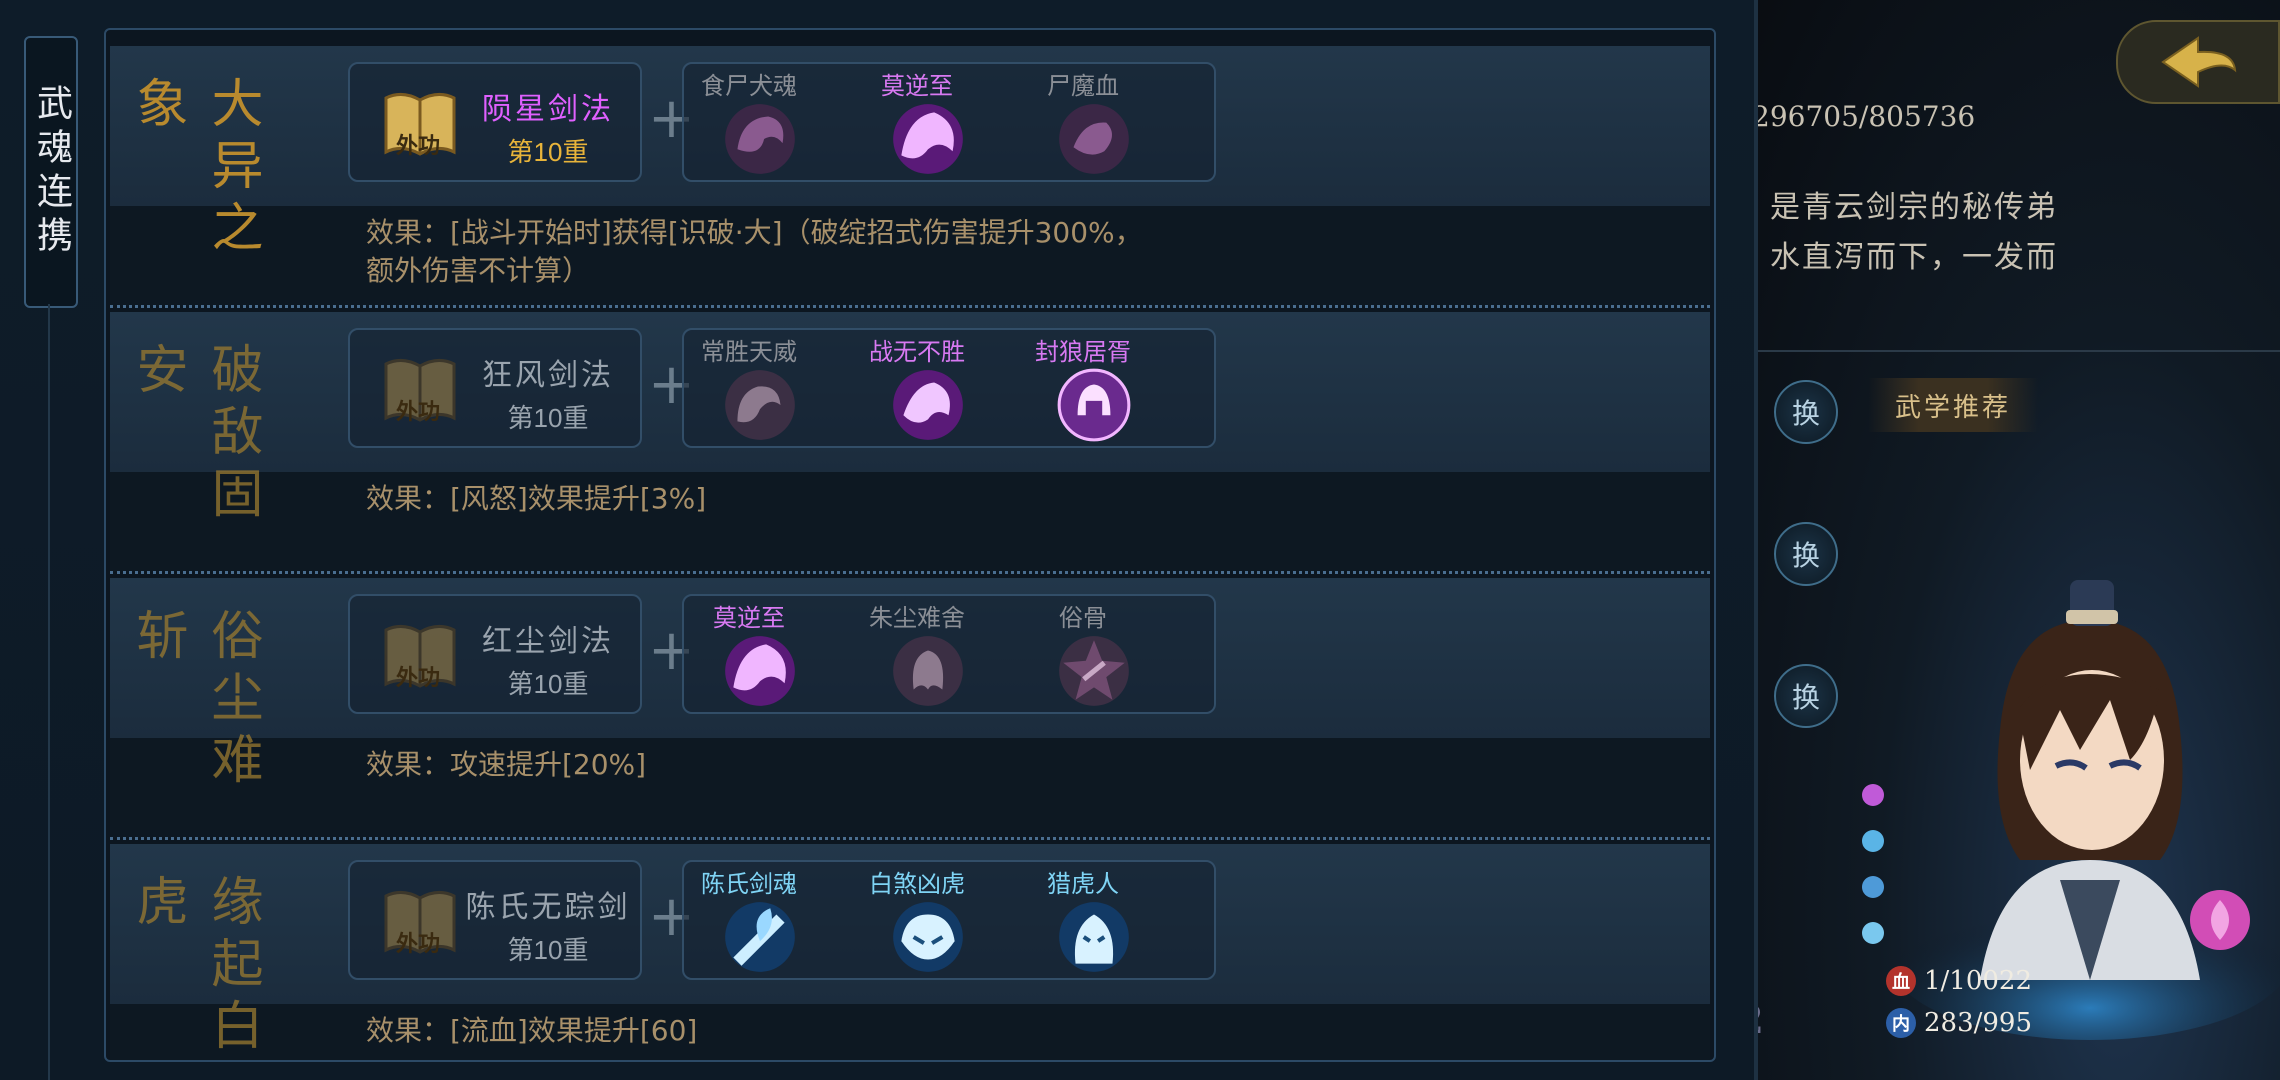  Describe the element at coordinates (1094, 139) in the screenshot. I see `blood-spirit-icon` at that location.